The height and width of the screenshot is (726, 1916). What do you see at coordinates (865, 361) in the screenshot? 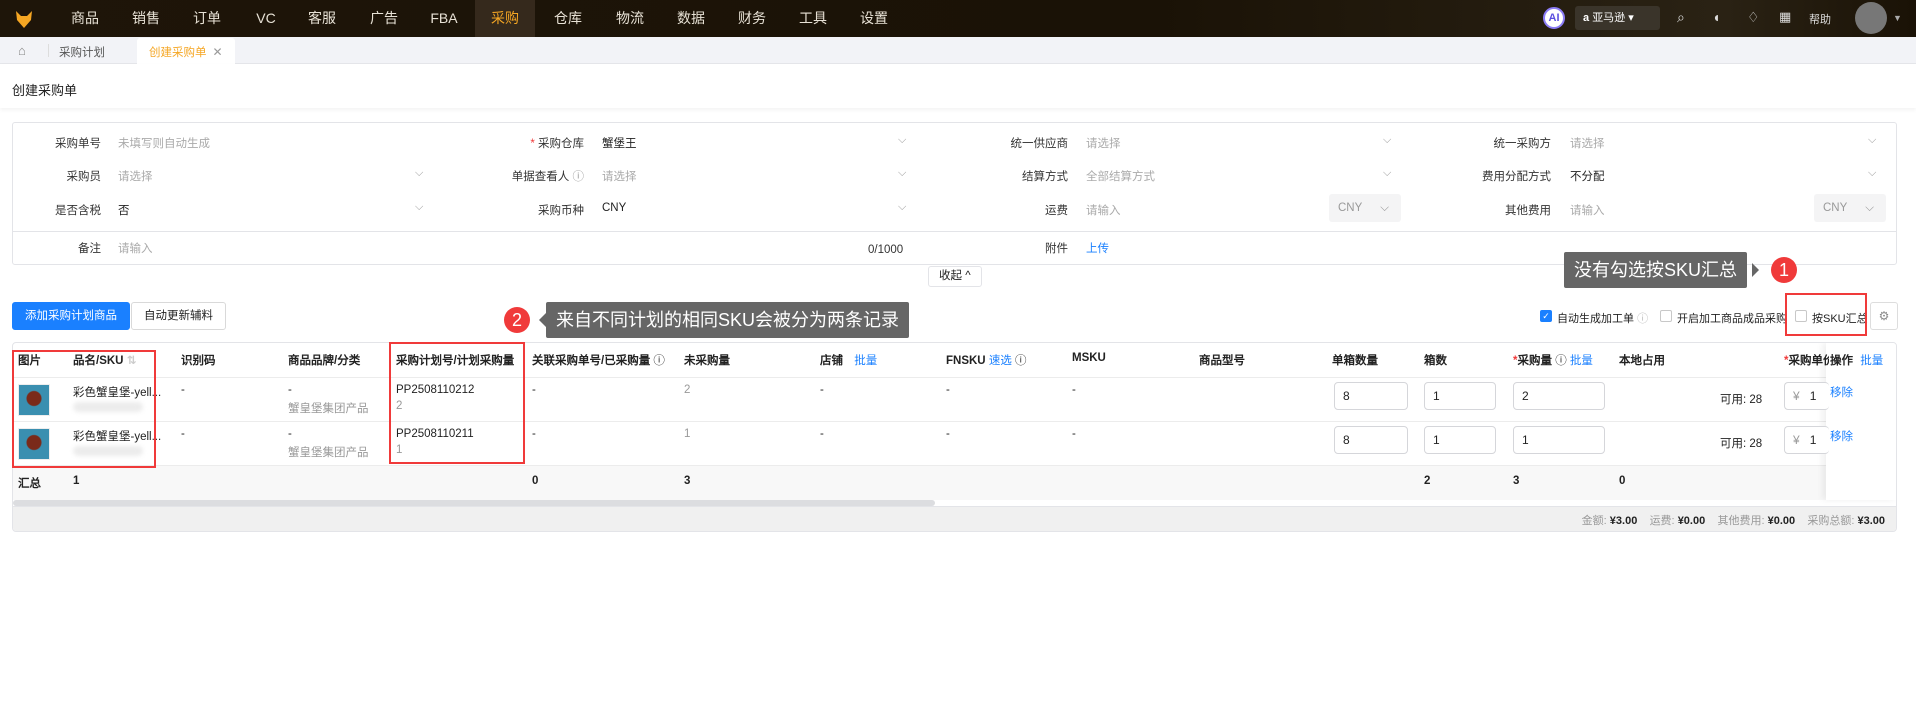
I see `shop-batch-link: 批量` at bounding box center [865, 361].